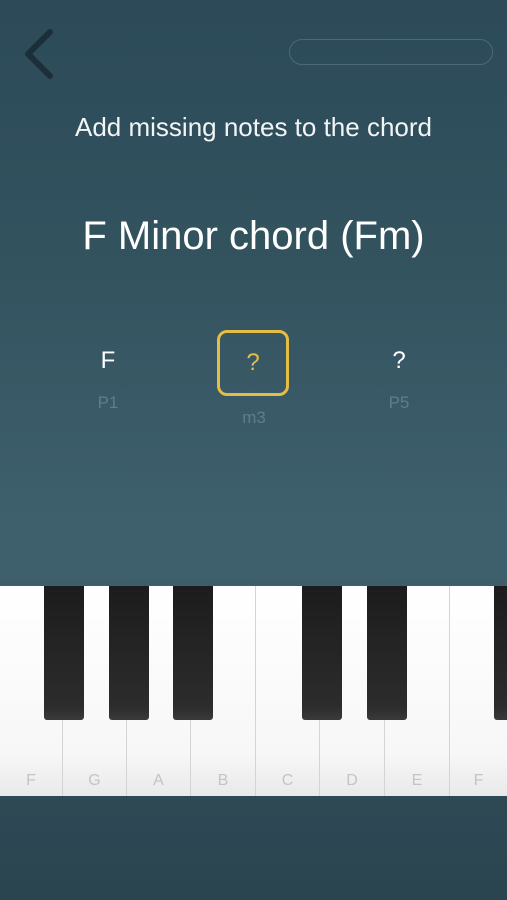 This screenshot has width=507, height=900. What do you see at coordinates (253, 127) in the screenshot?
I see `instruction-text: Add missing notes to the chord` at bounding box center [253, 127].